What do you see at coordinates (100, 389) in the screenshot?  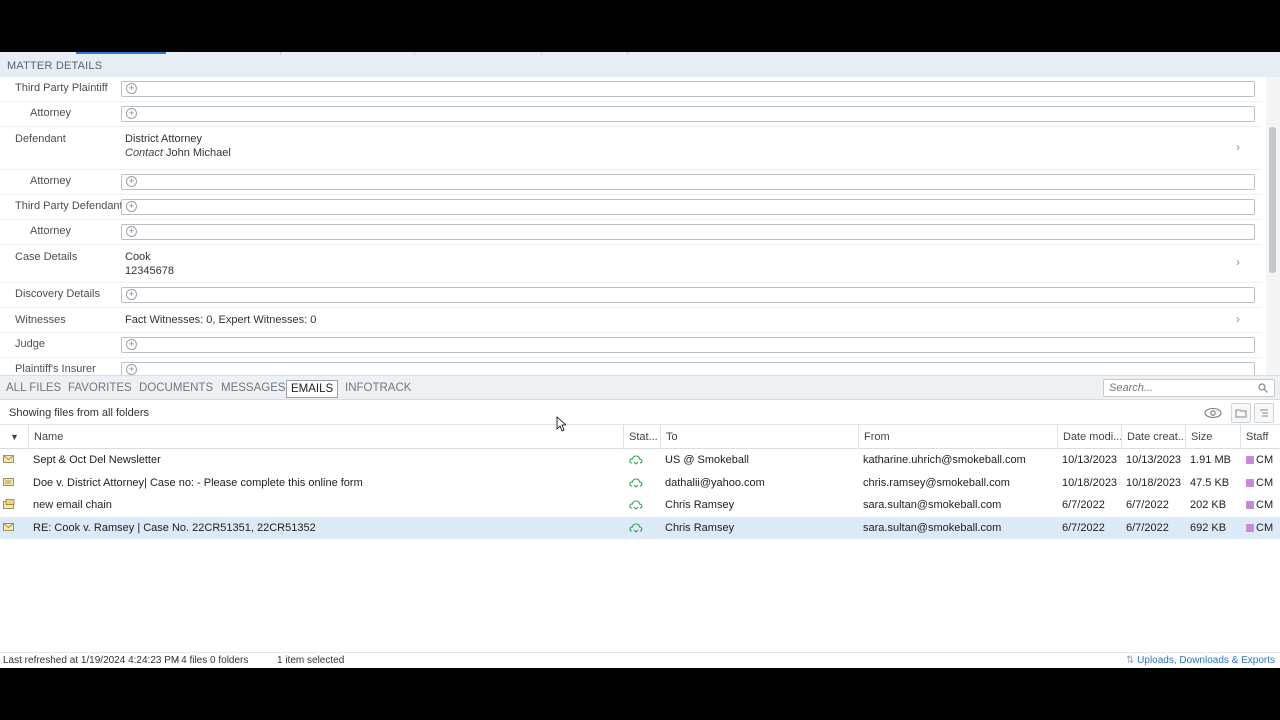 I see `tab-favorites: FAVORITES` at bounding box center [100, 389].